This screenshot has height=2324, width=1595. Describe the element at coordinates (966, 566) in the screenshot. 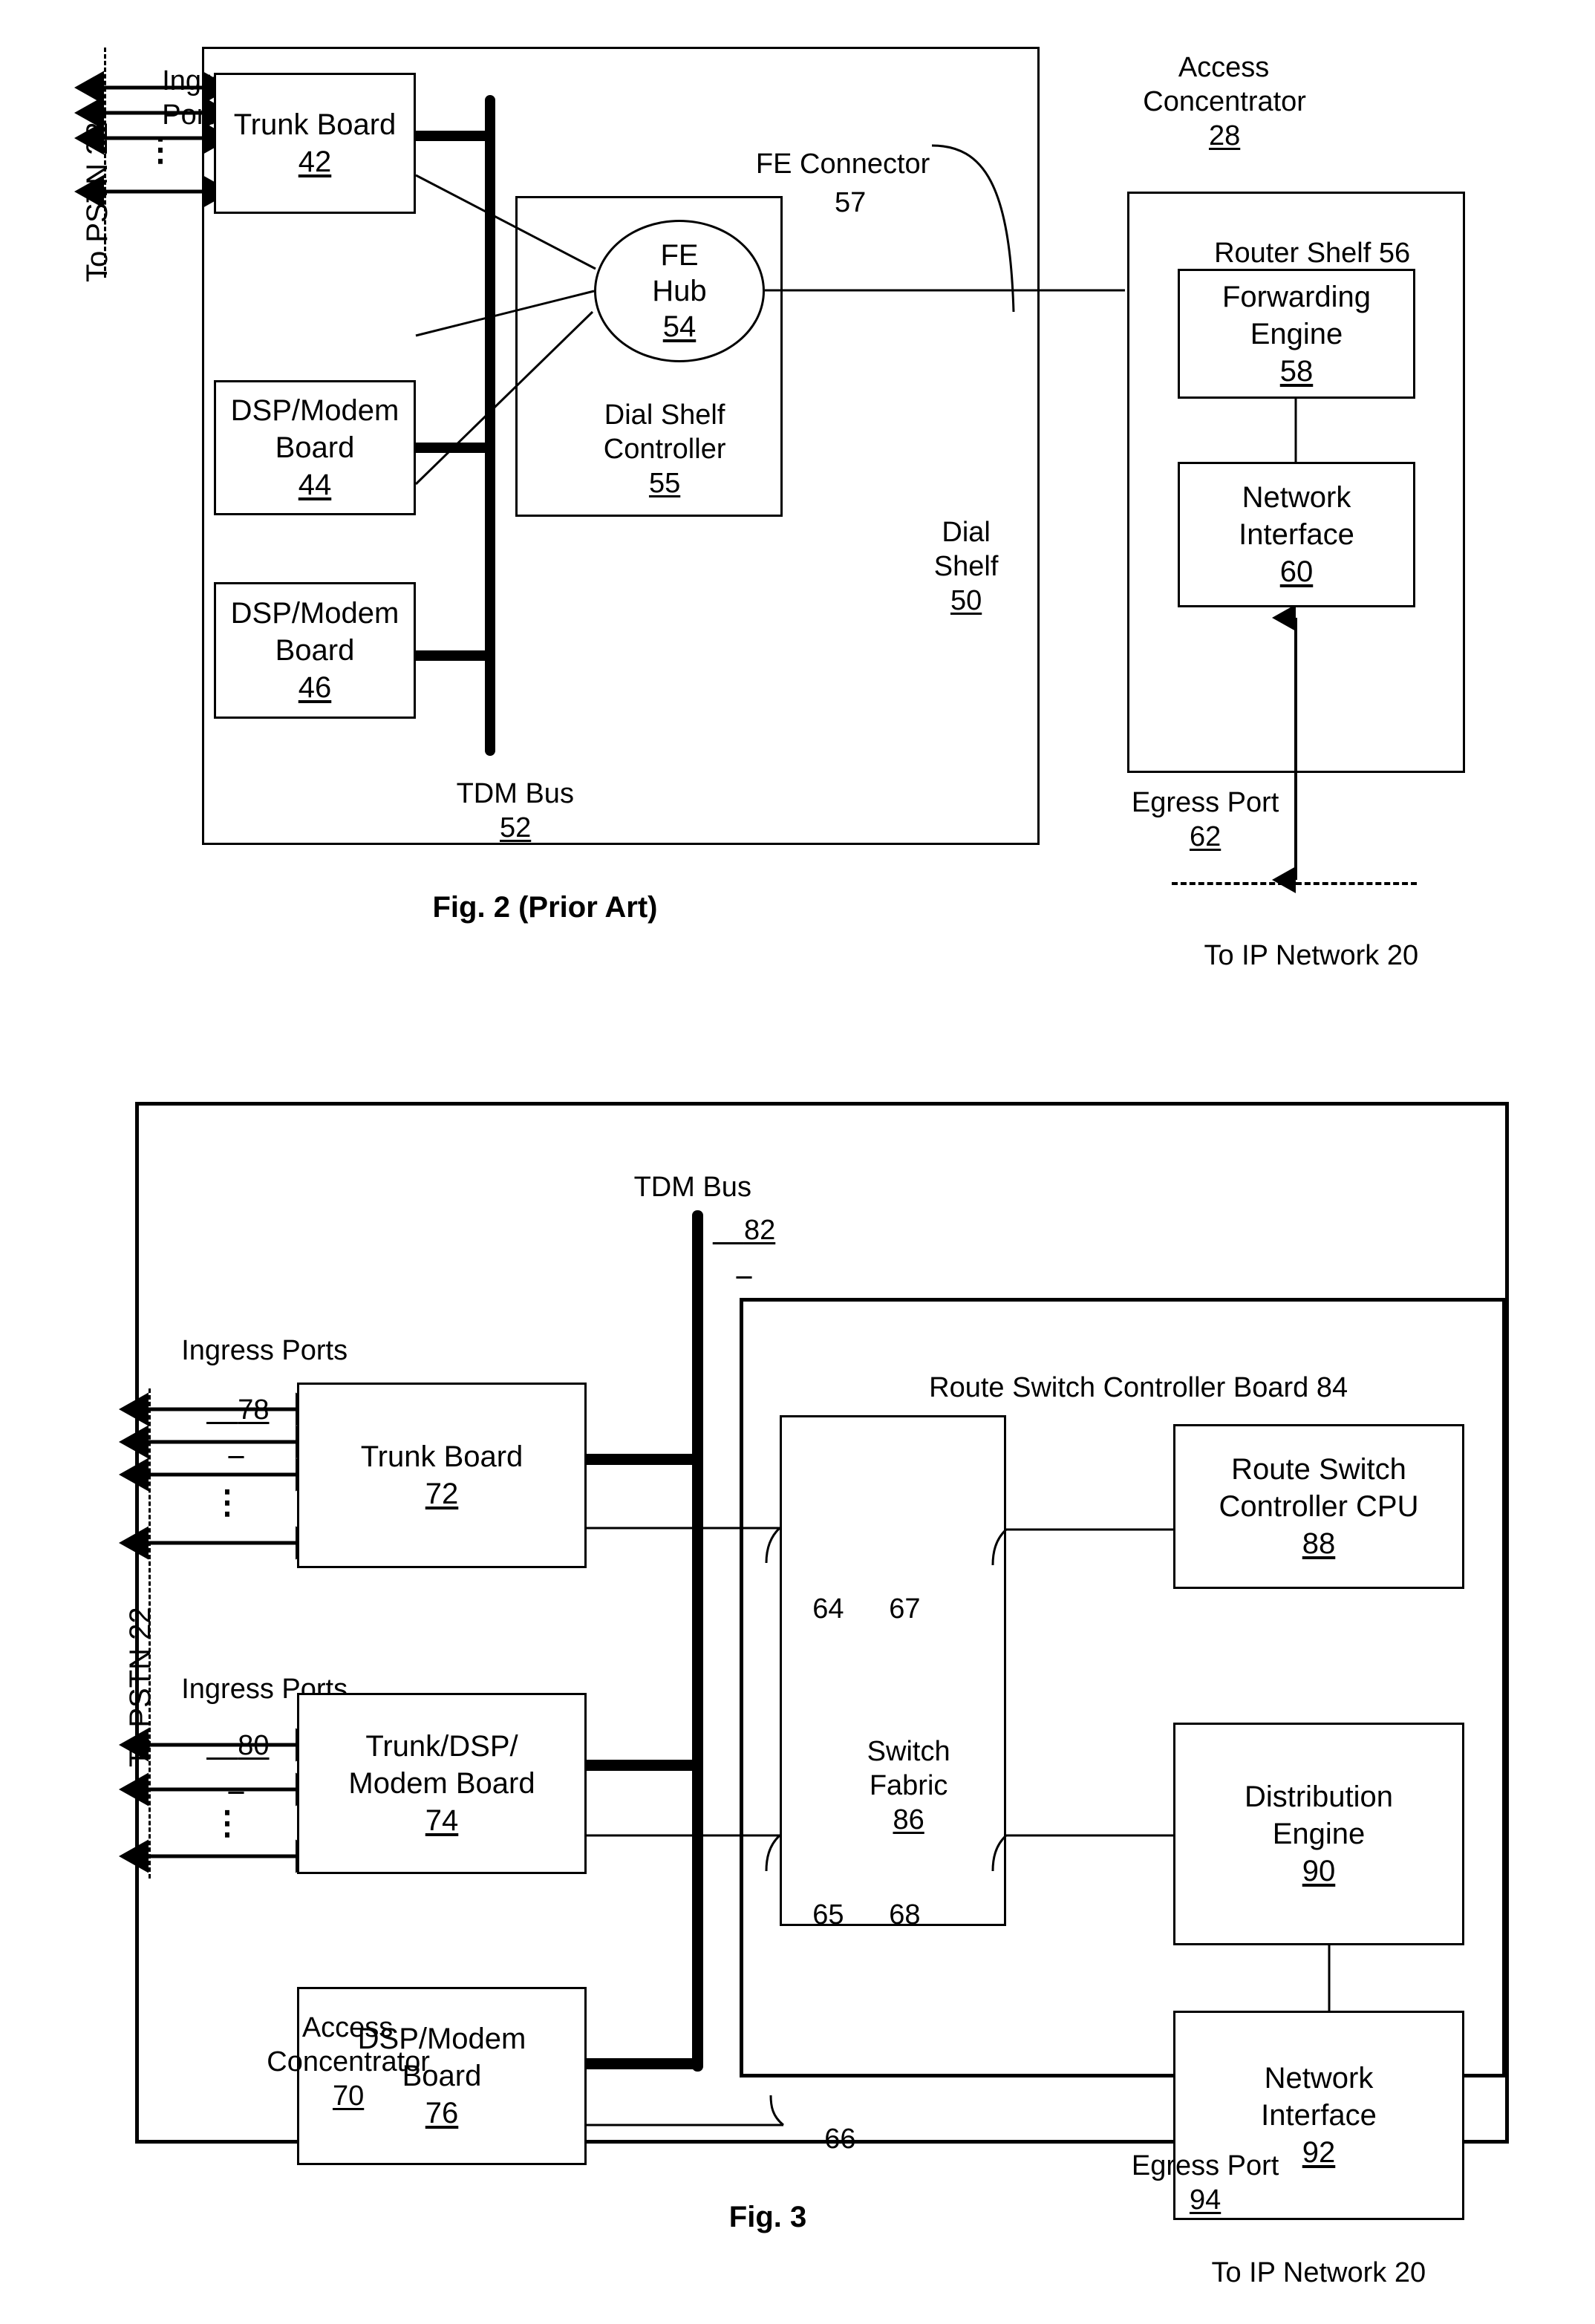

I see `fig2-dial-shelf-label: Dial Shelf 50` at that location.